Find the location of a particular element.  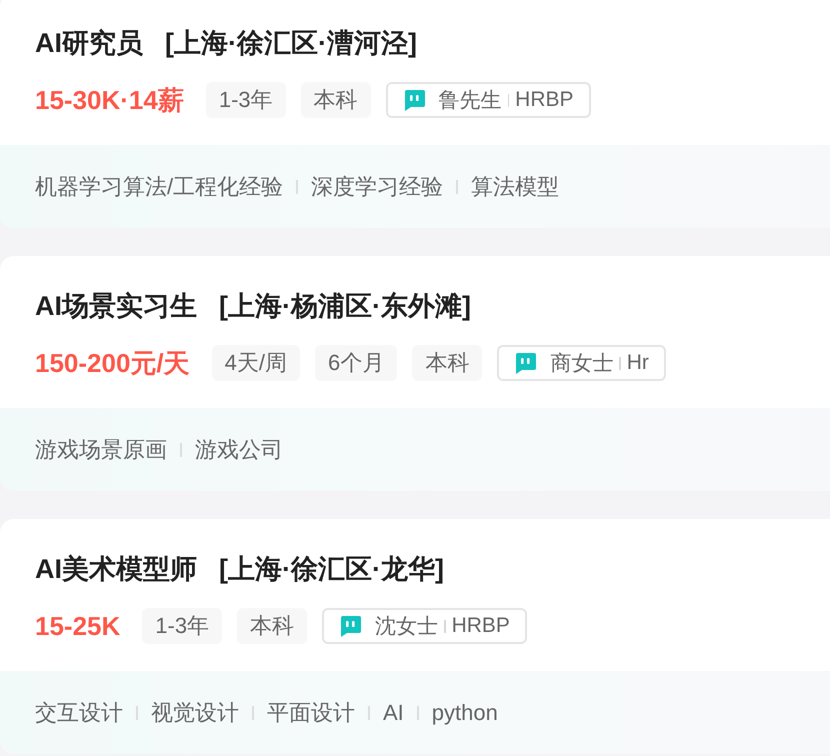

skill-label: 游戏公司 is located at coordinates (239, 450).